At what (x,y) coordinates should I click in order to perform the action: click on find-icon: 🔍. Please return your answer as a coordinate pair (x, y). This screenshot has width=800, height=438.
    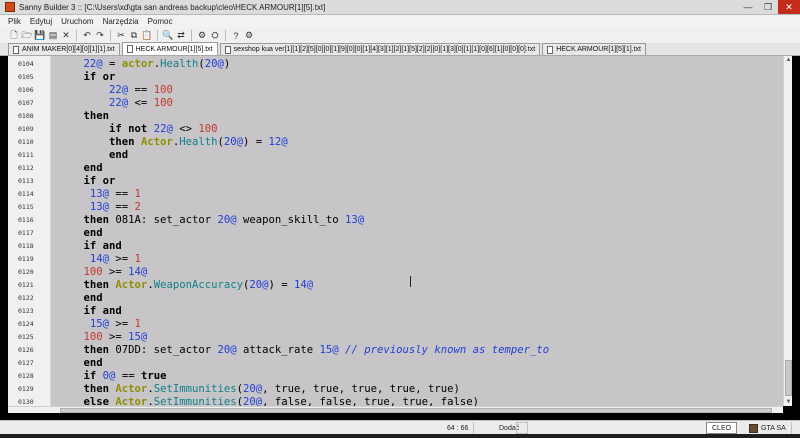
    Looking at the image, I should click on (168, 36).